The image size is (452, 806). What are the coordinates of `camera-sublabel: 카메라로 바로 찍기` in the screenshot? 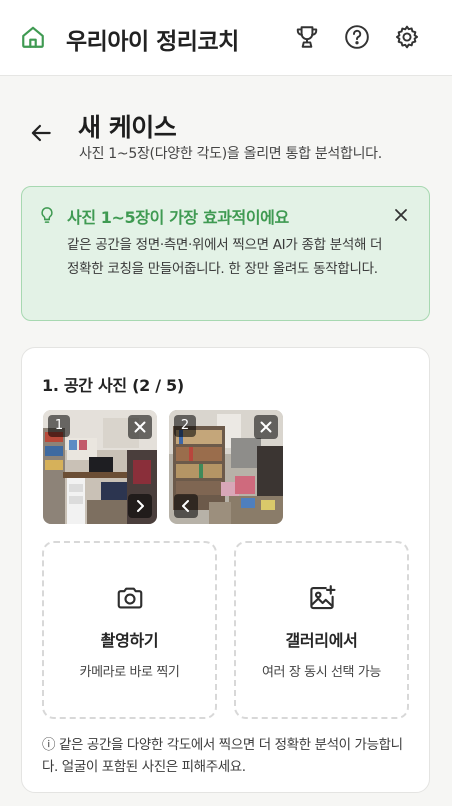 It's located at (129, 672).